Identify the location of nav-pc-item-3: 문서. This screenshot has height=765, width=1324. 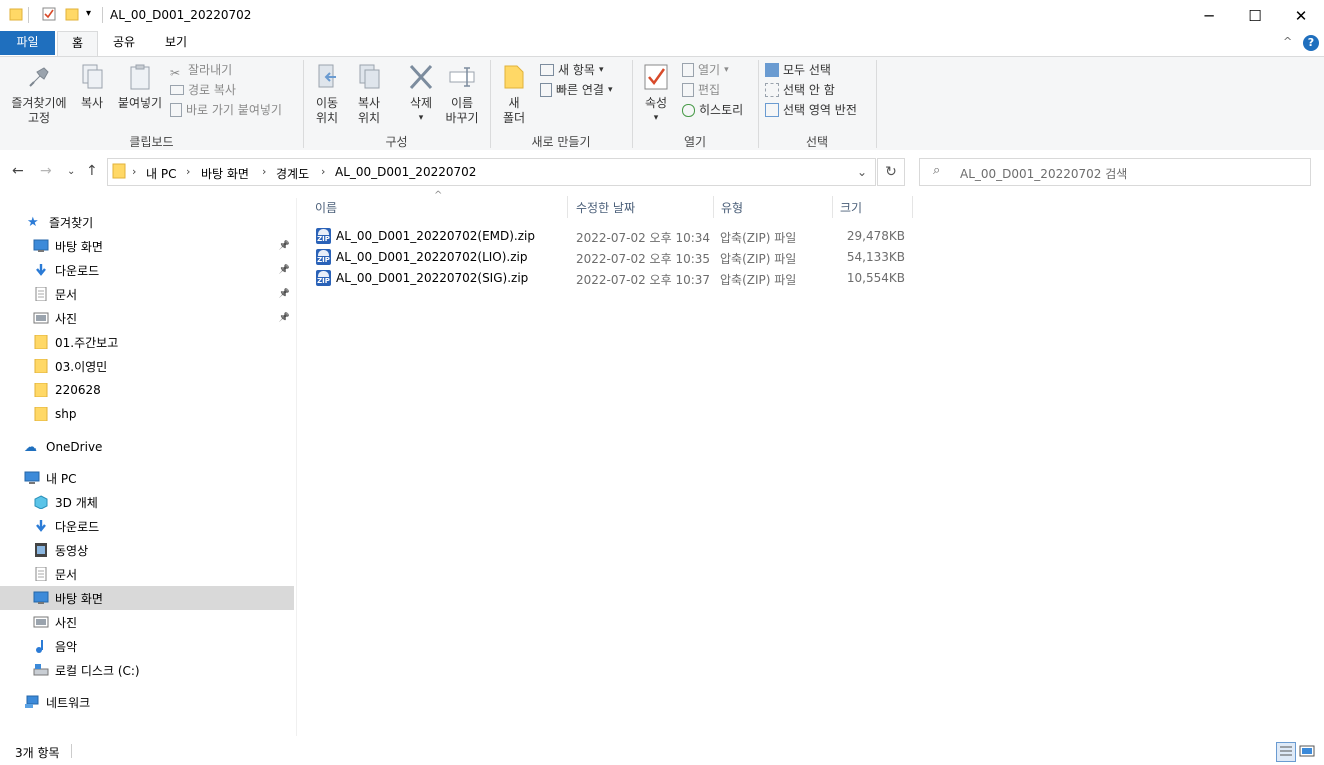
(147, 574).